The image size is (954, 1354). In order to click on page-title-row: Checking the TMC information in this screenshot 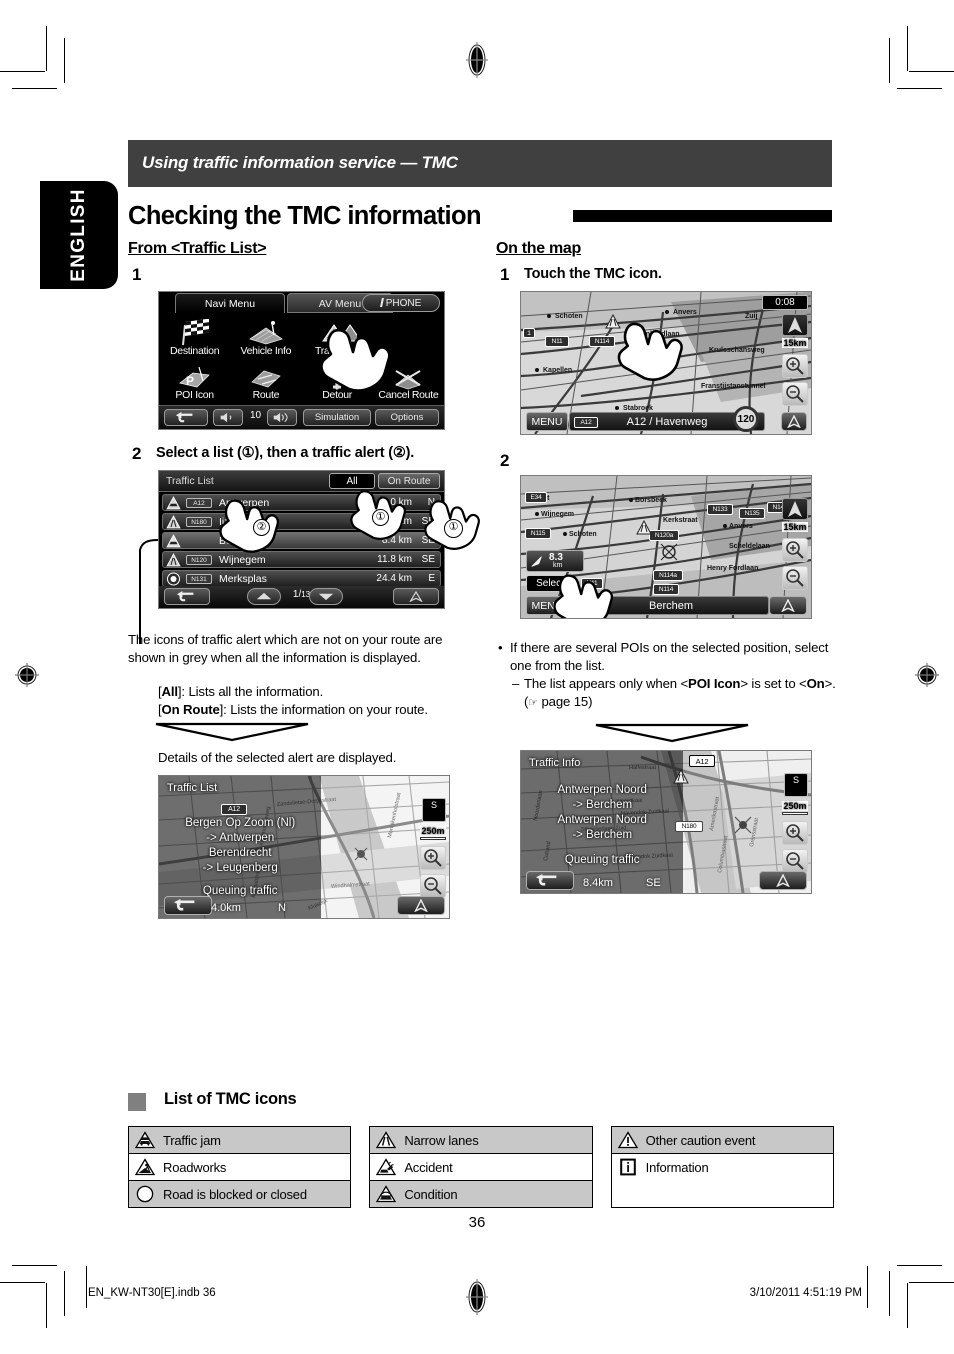, I will do `click(480, 216)`.